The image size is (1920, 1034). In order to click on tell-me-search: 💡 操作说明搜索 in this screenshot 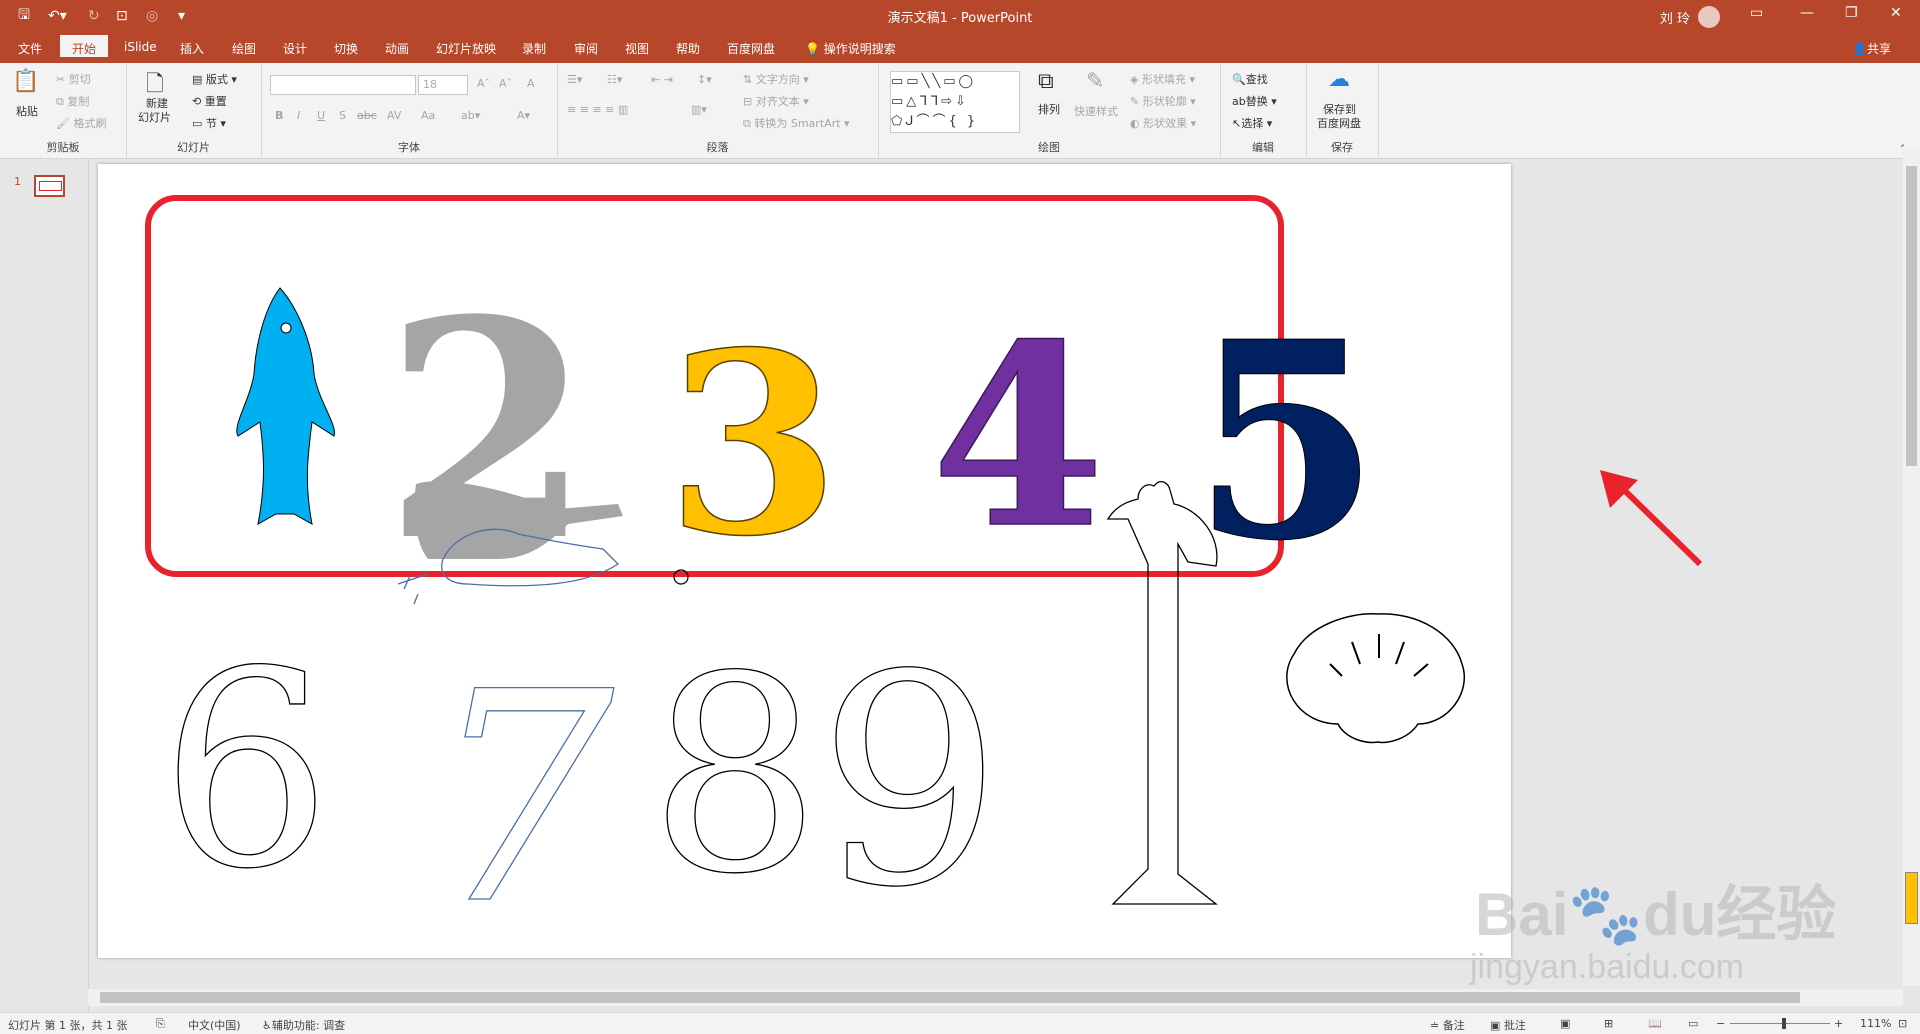, I will do `click(850, 48)`.